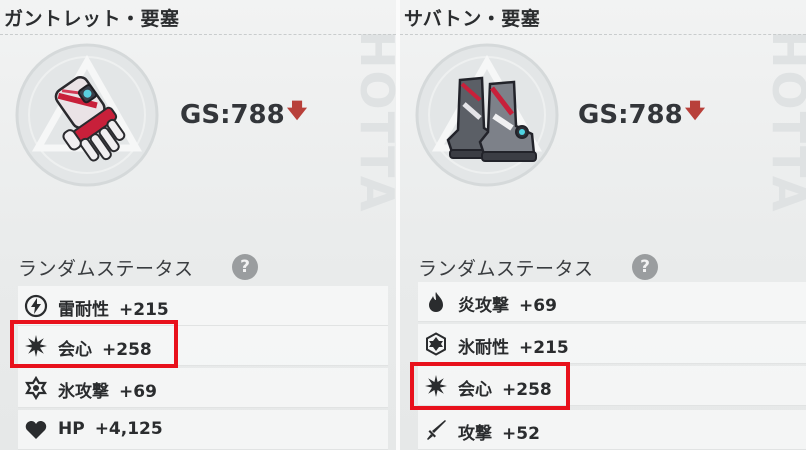  Describe the element at coordinates (83, 310) in the screenshot. I see `stat-name: 雷耐性` at that location.